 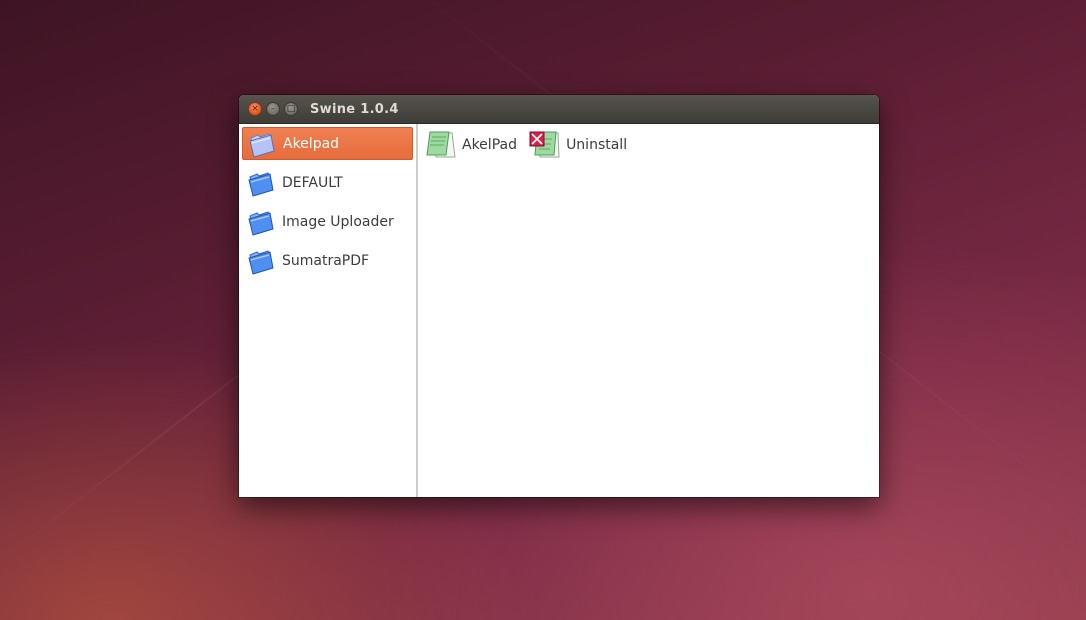 I want to click on sidebar-item-akelpad: Akelpad, so click(x=327, y=143).